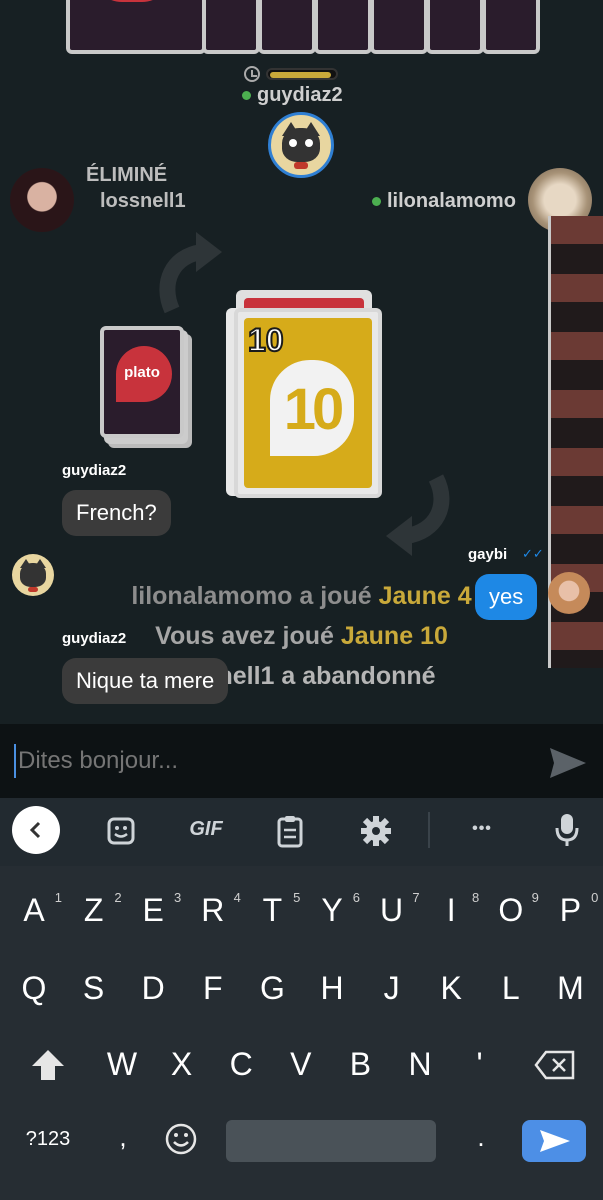 The height and width of the screenshot is (1200, 603). Describe the element at coordinates (482, 829) in the screenshot. I see `more-options-button: •••` at that location.